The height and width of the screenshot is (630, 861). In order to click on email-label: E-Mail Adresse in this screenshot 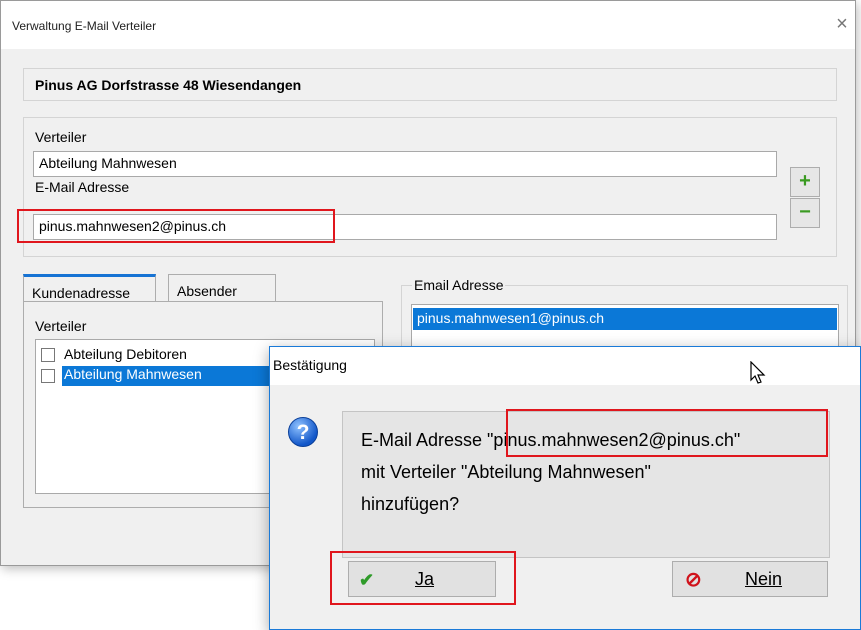, I will do `click(82, 187)`.